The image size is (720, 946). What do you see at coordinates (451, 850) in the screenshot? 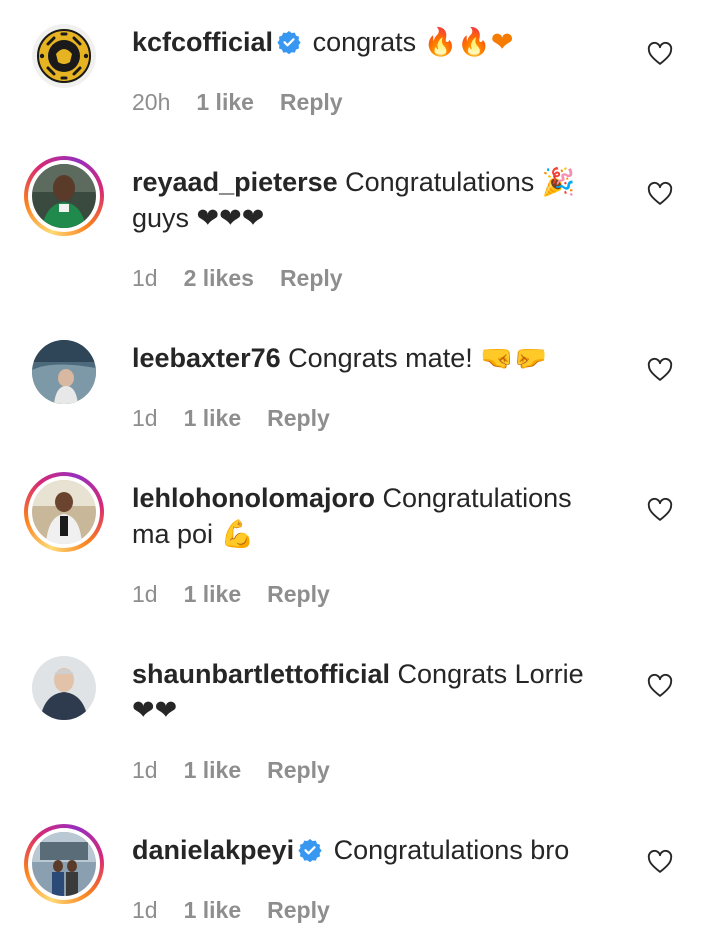
I see `comment-text: Congratulations bro` at bounding box center [451, 850].